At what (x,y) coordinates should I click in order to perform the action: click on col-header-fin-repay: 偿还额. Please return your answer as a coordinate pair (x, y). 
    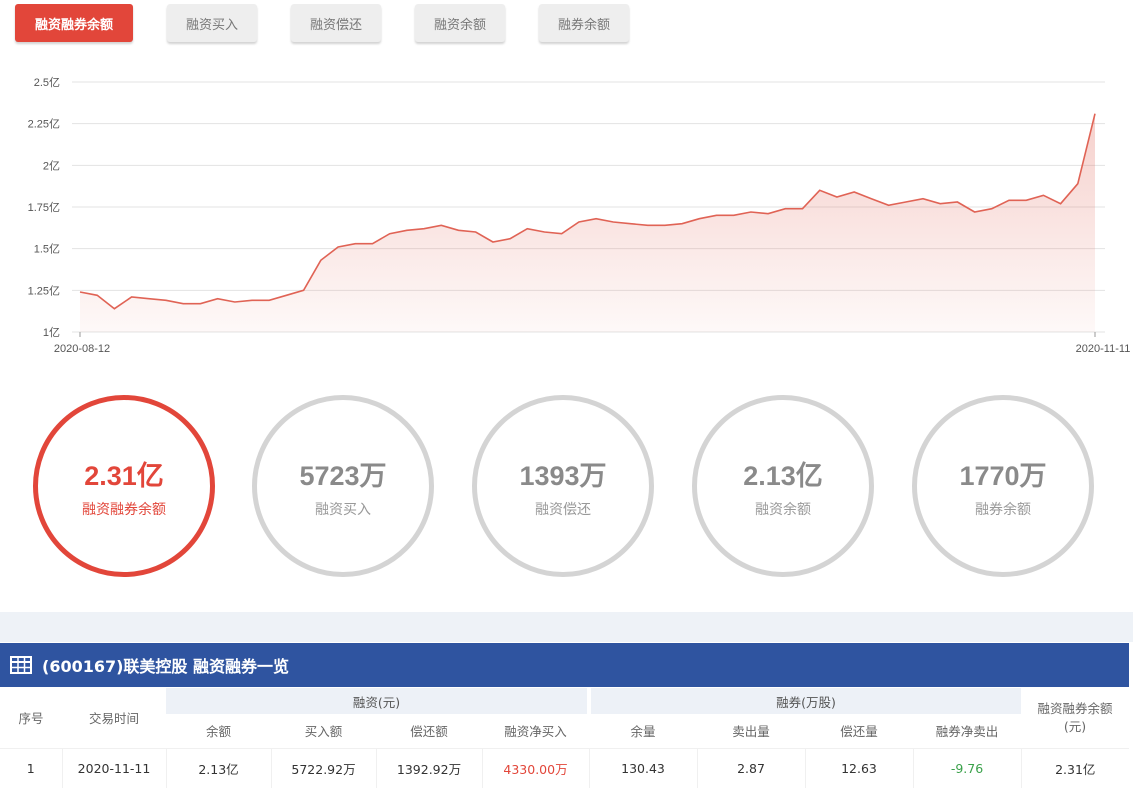
    Looking at the image, I should click on (429, 732).